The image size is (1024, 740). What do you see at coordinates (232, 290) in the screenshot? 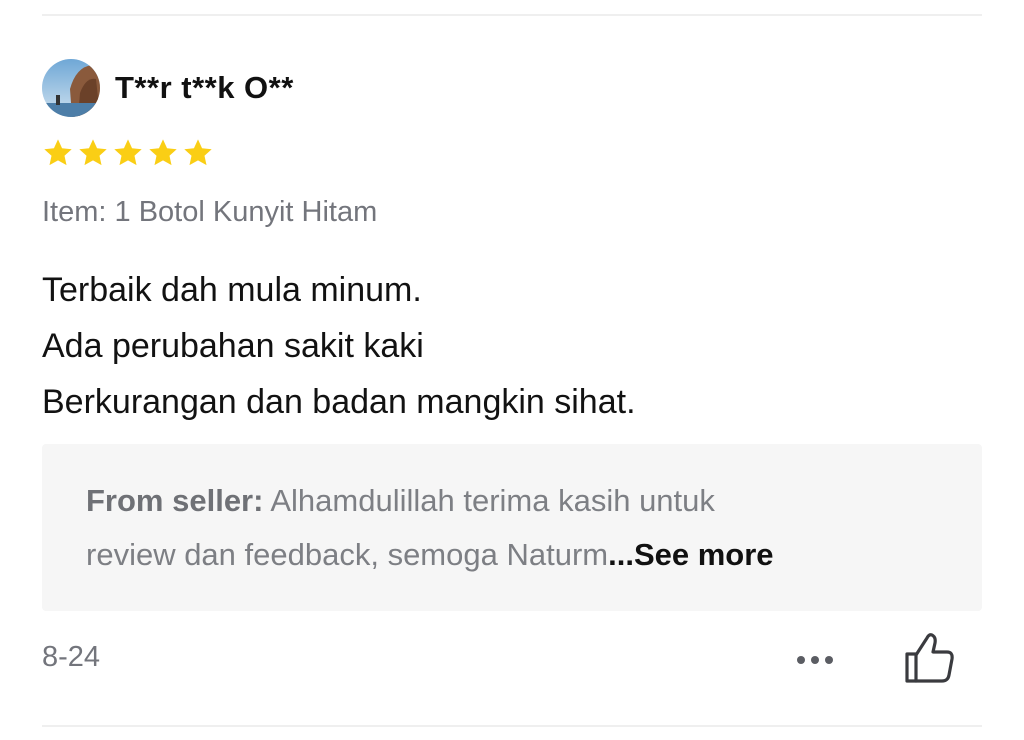
I see `review-text-line: Terbaik dah mula minum.` at bounding box center [232, 290].